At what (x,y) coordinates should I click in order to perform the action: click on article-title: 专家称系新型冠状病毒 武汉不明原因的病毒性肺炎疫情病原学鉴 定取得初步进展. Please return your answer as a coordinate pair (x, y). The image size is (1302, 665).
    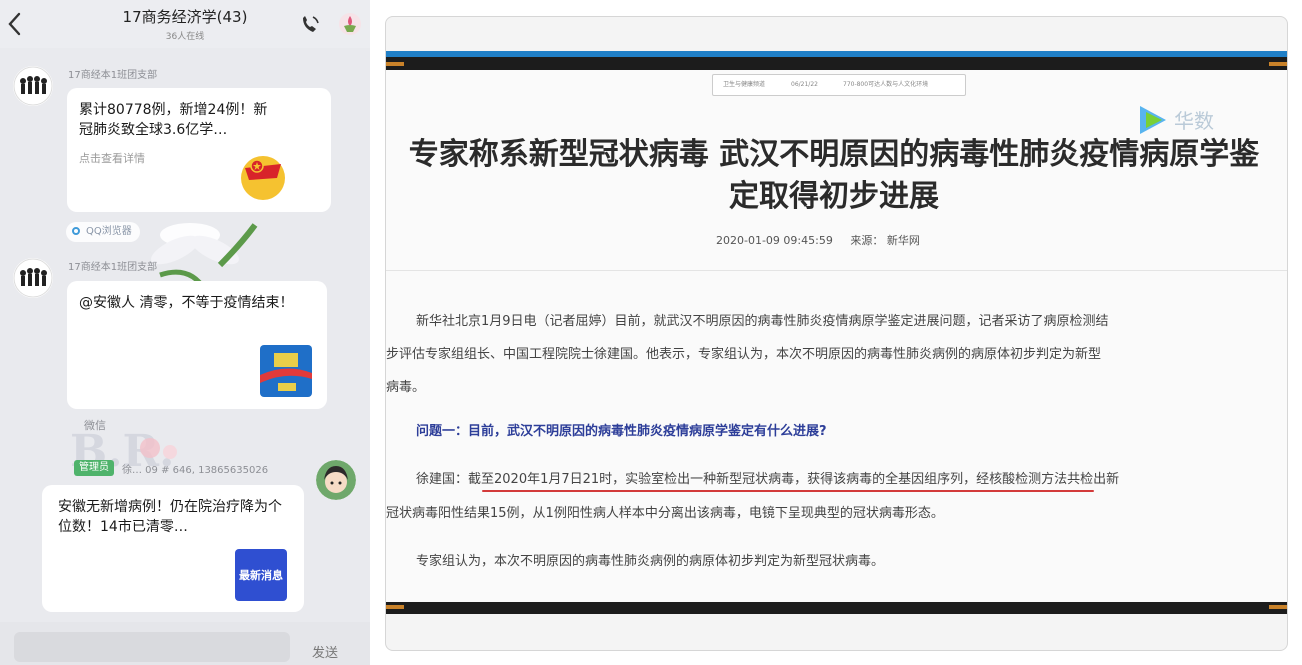
    Looking at the image, I should click on (836, 176).